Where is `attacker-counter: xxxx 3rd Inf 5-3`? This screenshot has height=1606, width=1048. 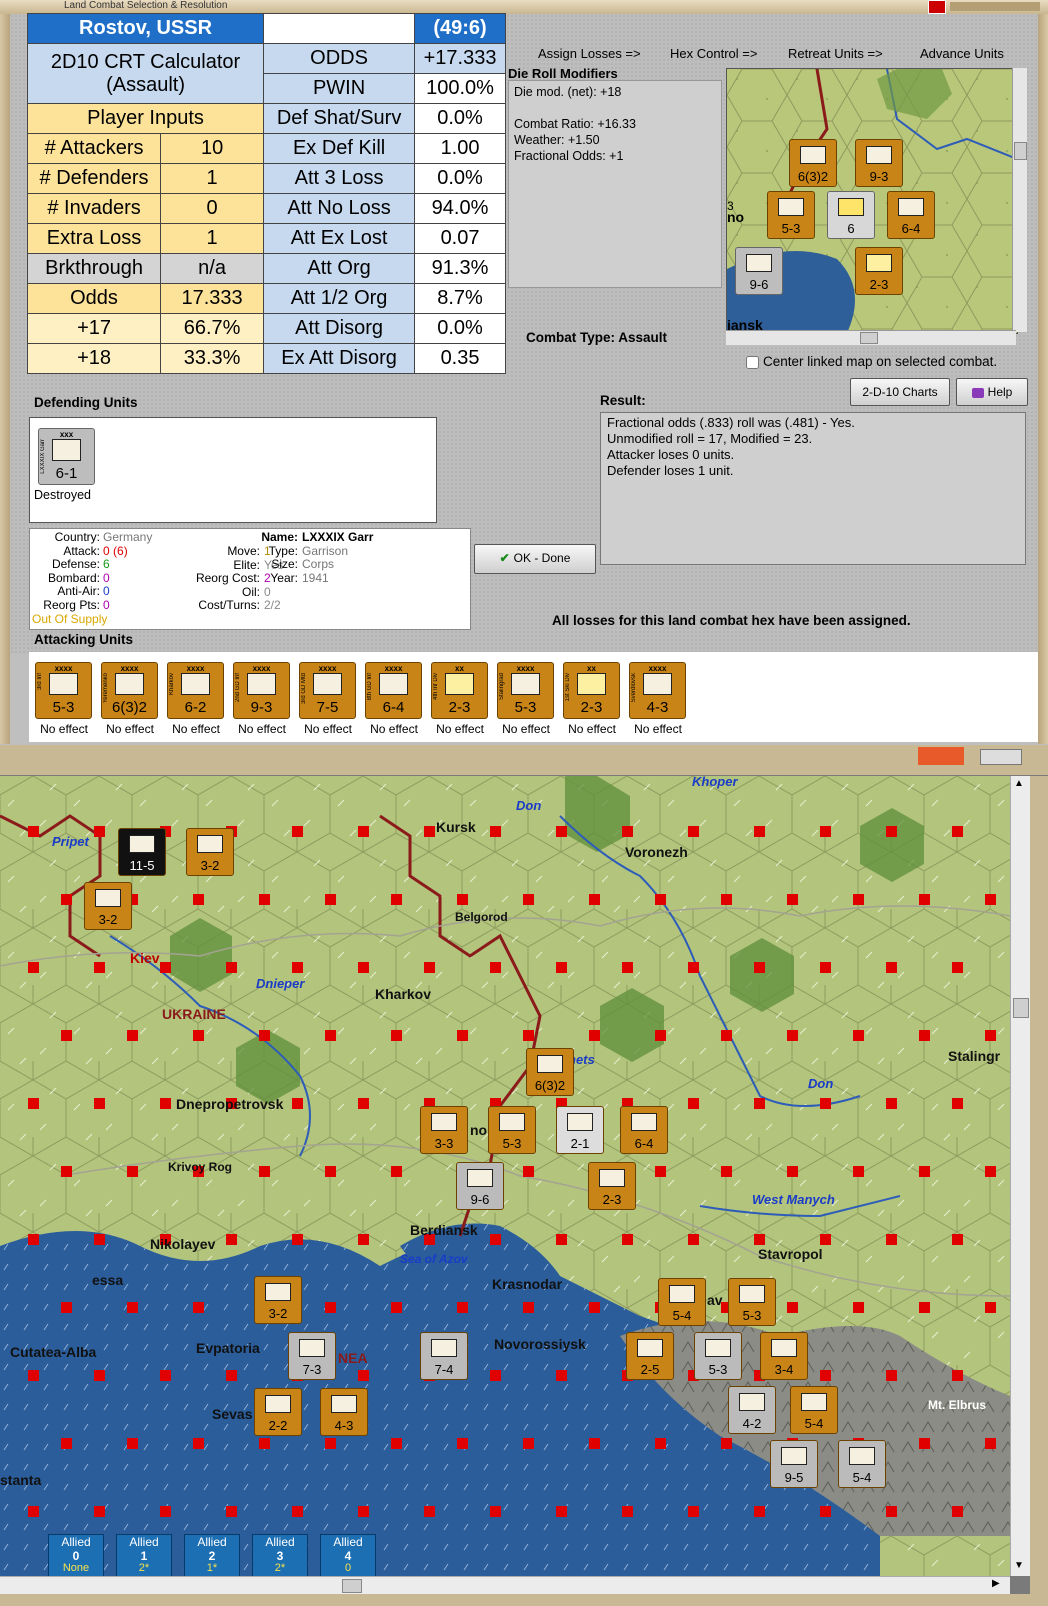
attacker-counter: xxxx 3rd Inf 5-3 is located at coordinates (63, 690).